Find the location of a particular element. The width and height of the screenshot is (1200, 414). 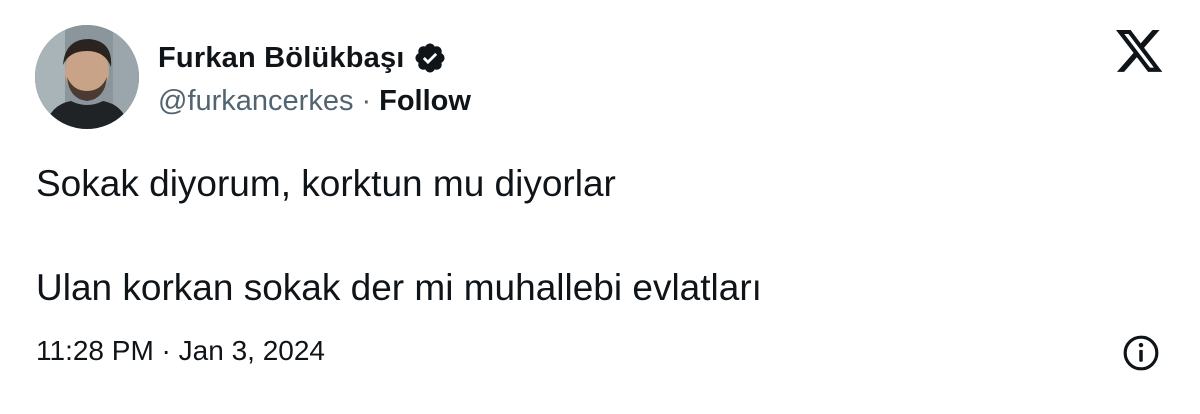

verified-badge-icon is located at coordinates (430, 58).